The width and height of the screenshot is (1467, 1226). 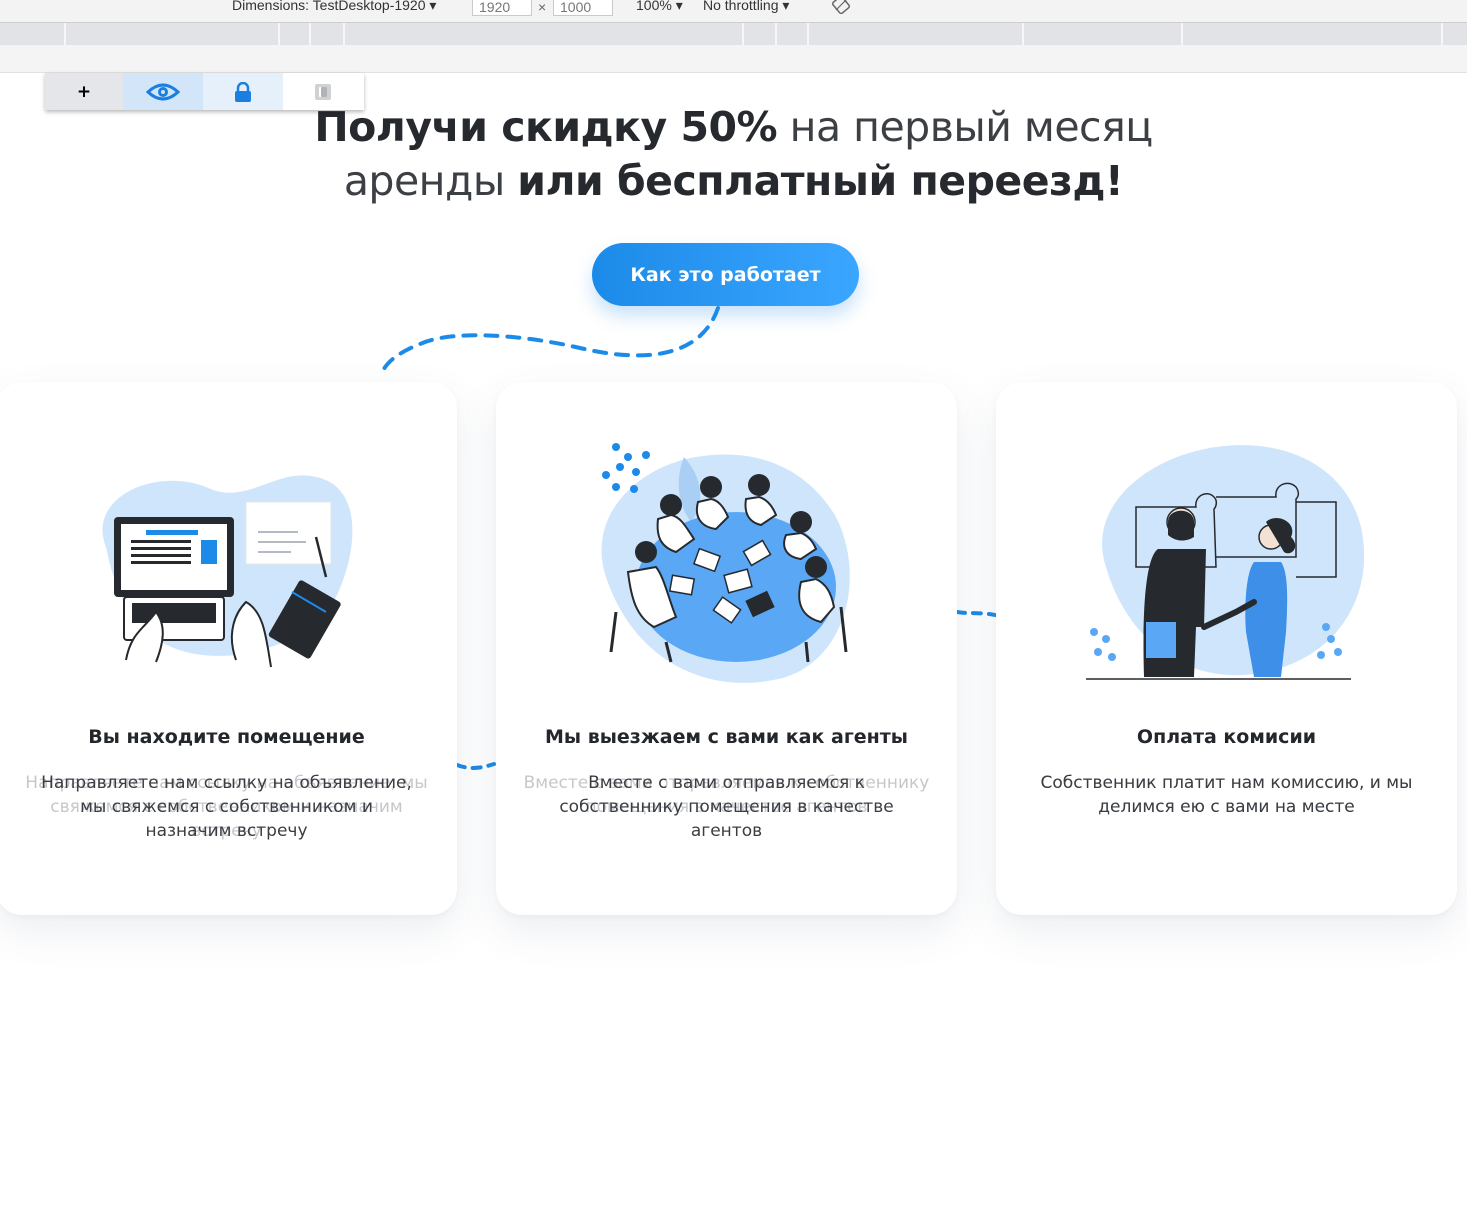 I want to click on visibility-button, so click(x=163, y=91).